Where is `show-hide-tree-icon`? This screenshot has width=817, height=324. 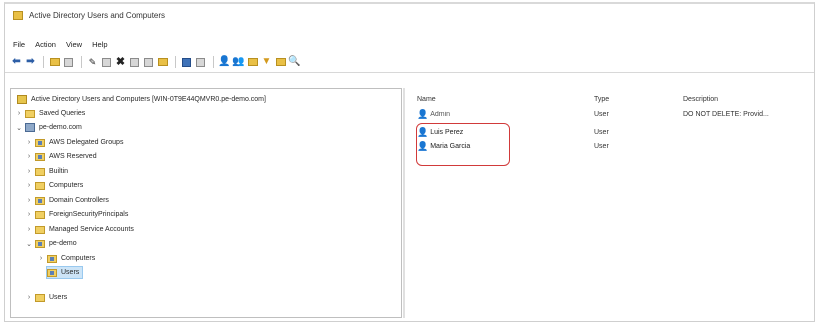
show-hide-tree-icon is located at coordinates (68, 62).